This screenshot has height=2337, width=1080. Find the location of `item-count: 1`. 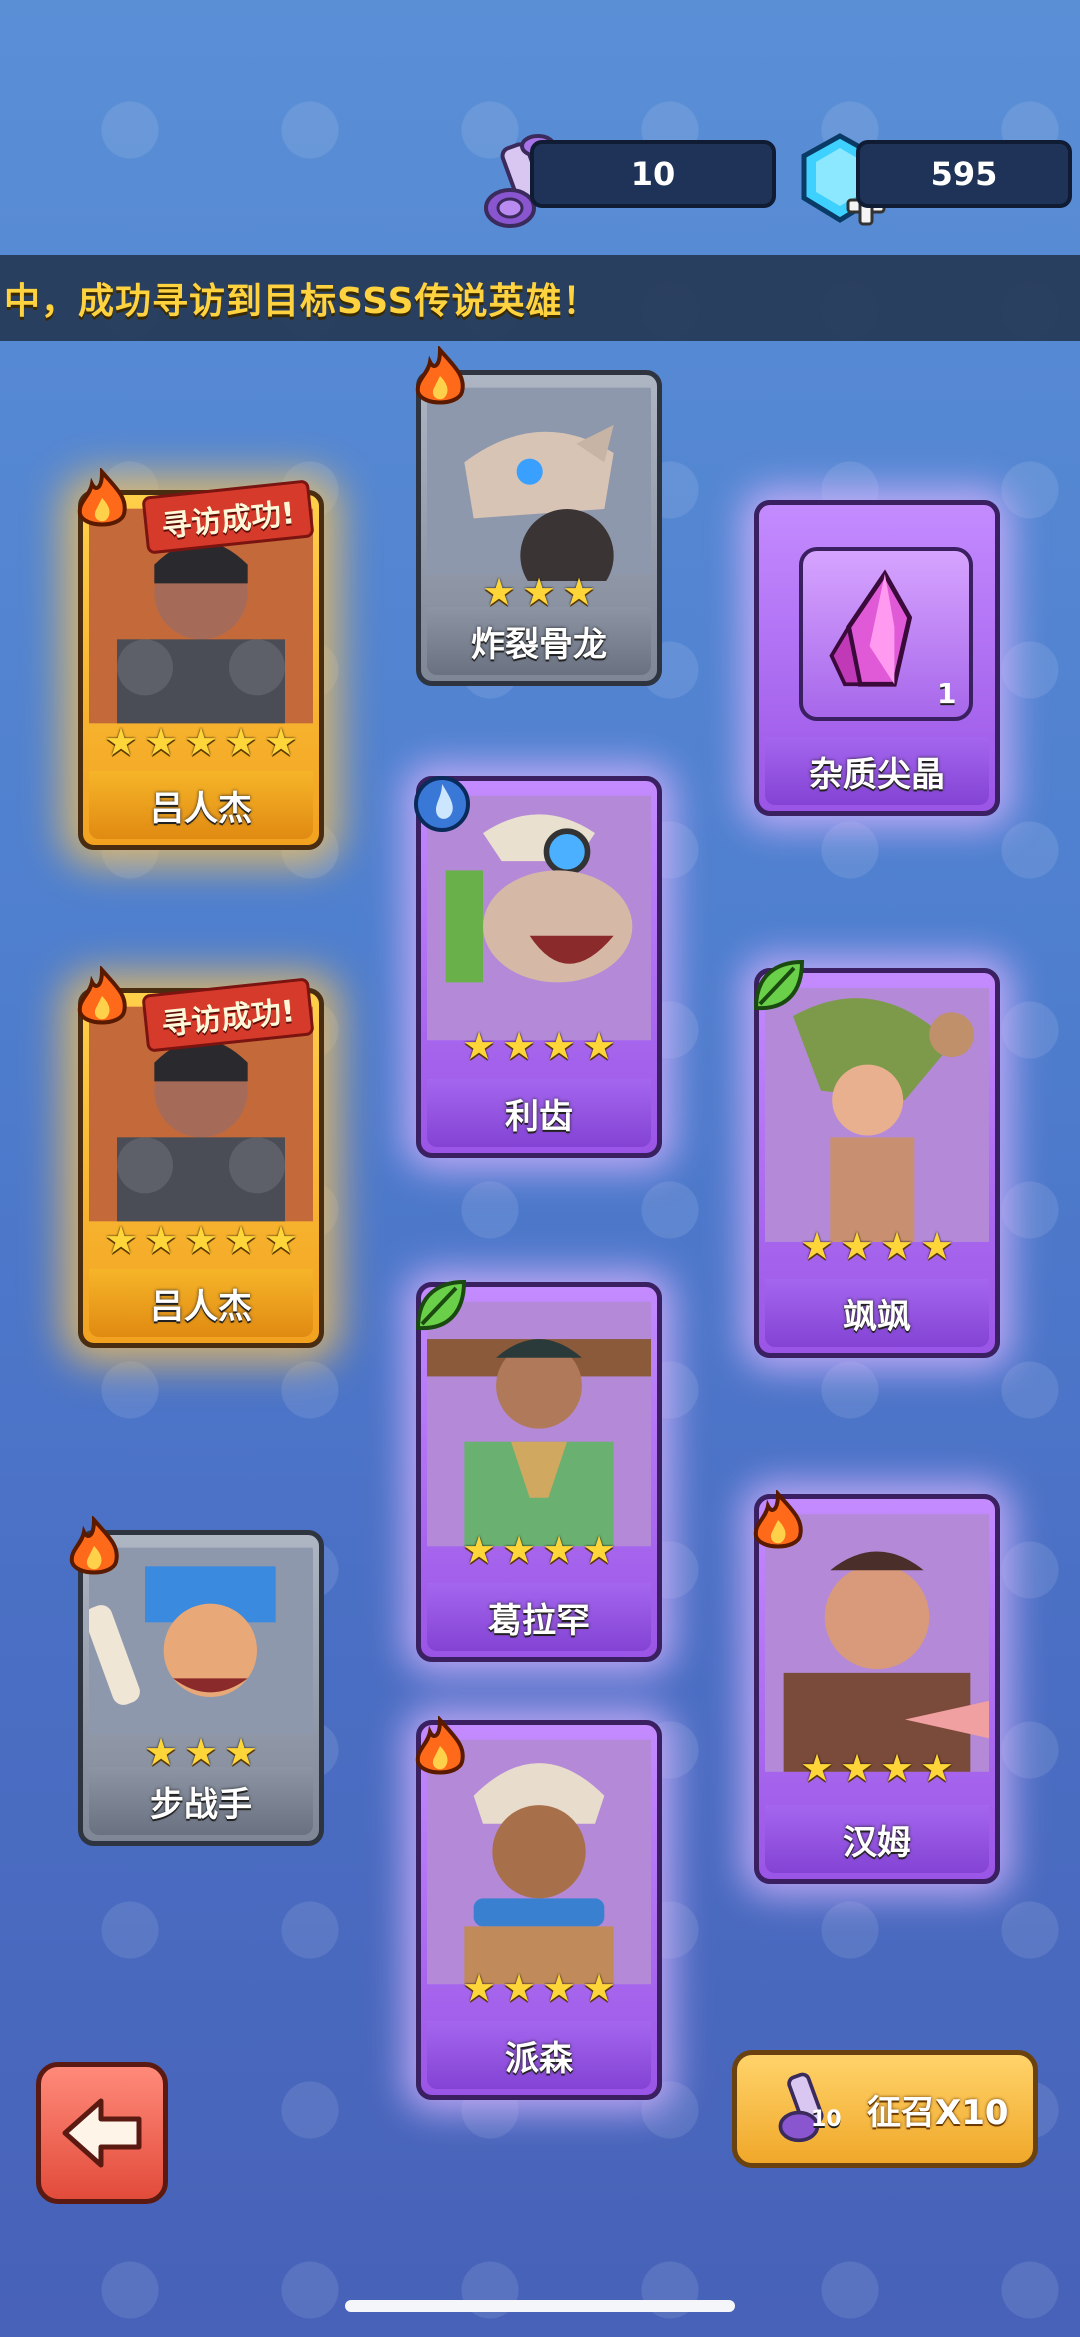

item-count: 1 is located at coordinates (947, 693).